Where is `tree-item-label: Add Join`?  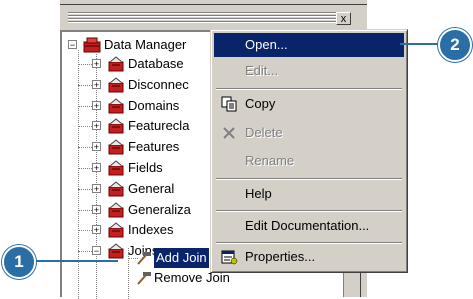
tree-item-label: Add Join is located at coordinates (181, 258).